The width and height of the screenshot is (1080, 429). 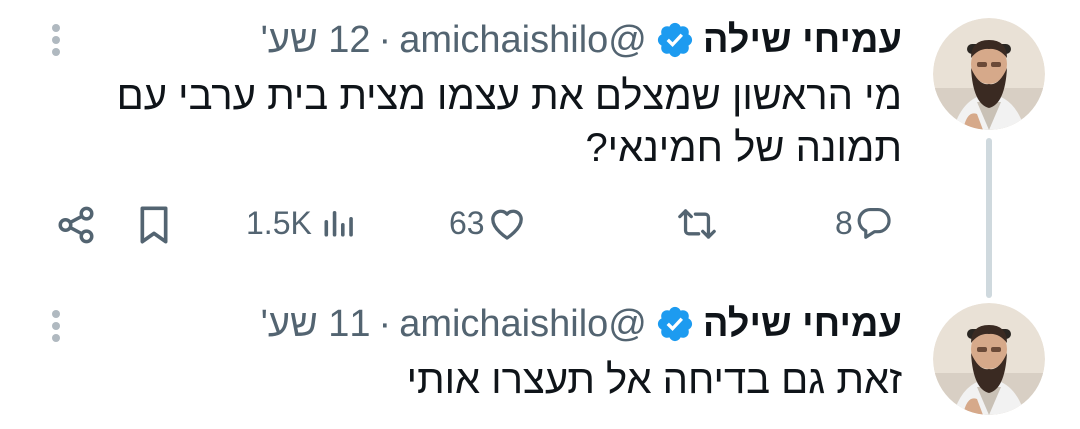 I want to click on tweet-text-line: מי הראשון שמצלם את עצמו מצית בית ערבי עם, so click(x=509, y=96).